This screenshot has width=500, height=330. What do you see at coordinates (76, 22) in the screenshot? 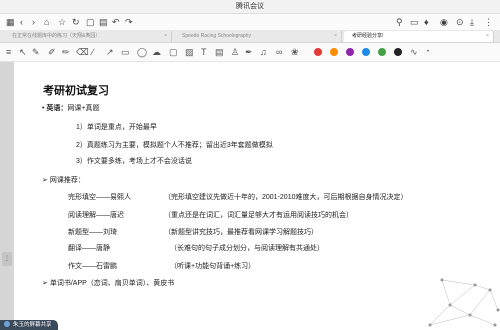
I see `refresh-icon: ↻` at bounding box center [76, 22].